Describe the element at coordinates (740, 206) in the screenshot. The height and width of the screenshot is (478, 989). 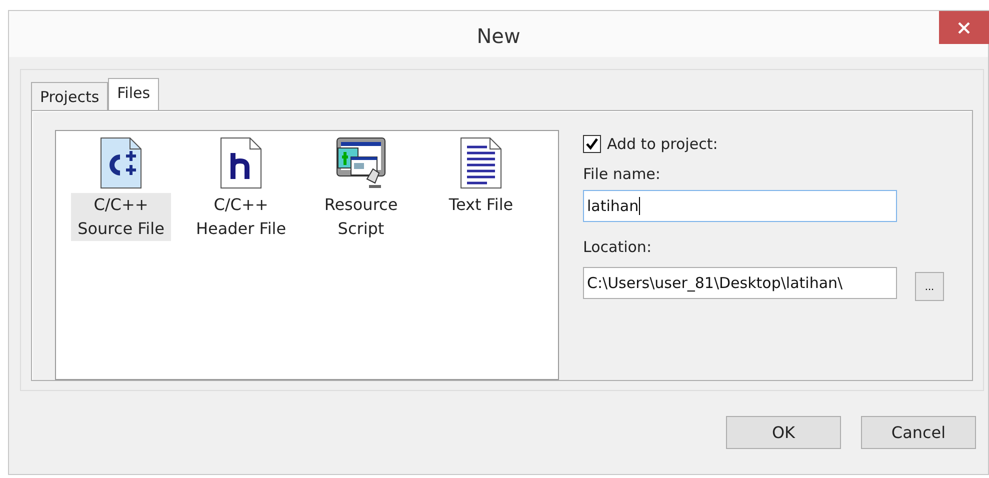
I see `file-name-field: latihan` at that location.